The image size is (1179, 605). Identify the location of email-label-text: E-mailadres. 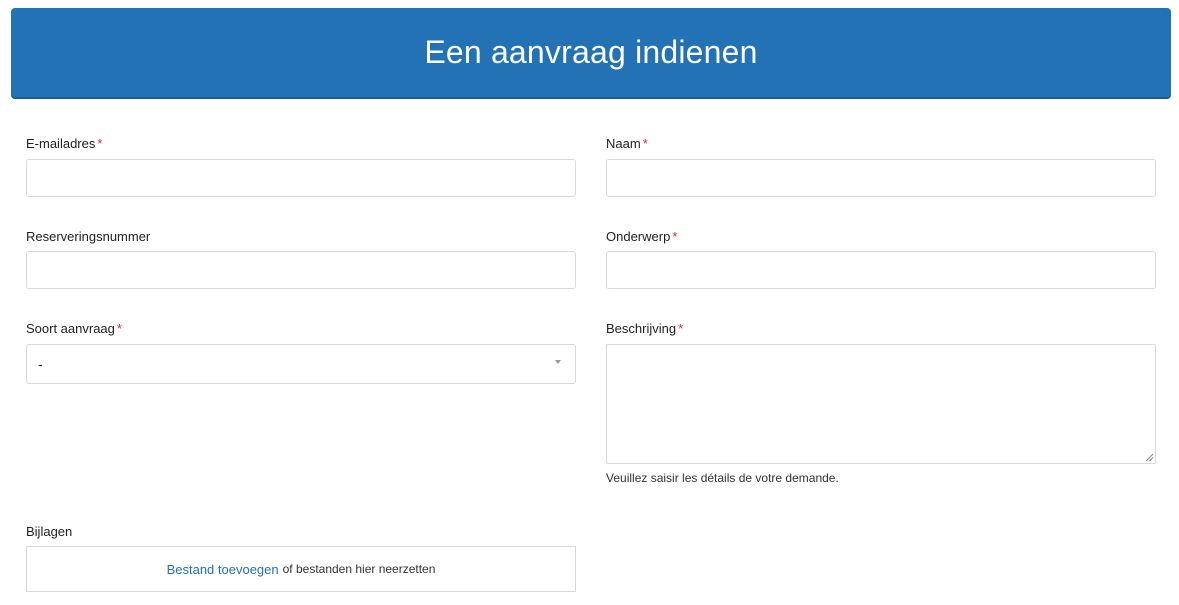
(61, 143).